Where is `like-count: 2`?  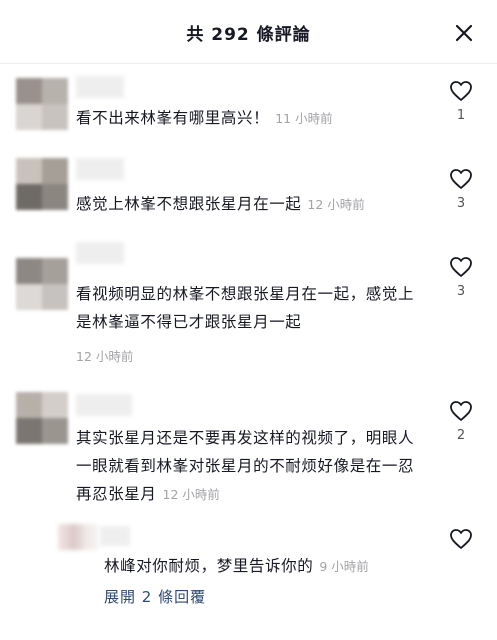
like-count: 2 is located at coordinates (461, 435).